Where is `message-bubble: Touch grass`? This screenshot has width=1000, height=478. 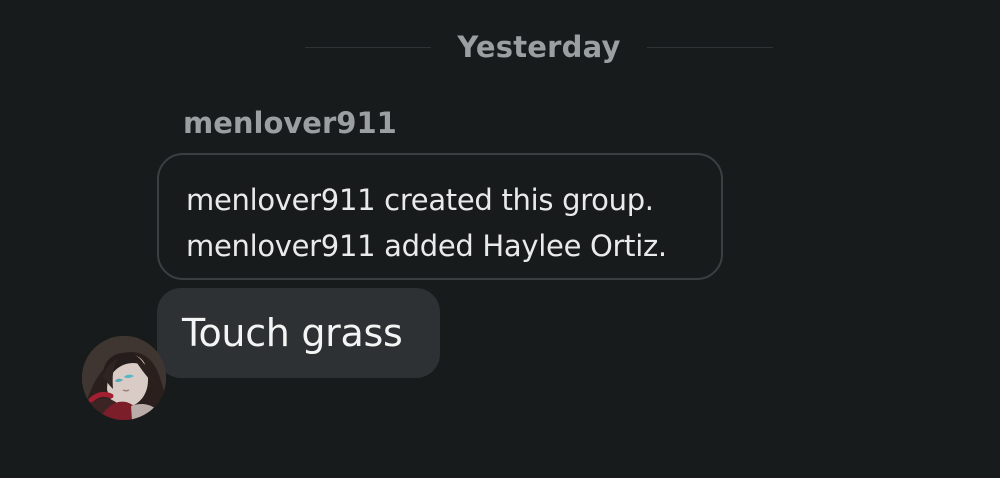 message-bubble: Touch grass is located at coordinates (298, 333).